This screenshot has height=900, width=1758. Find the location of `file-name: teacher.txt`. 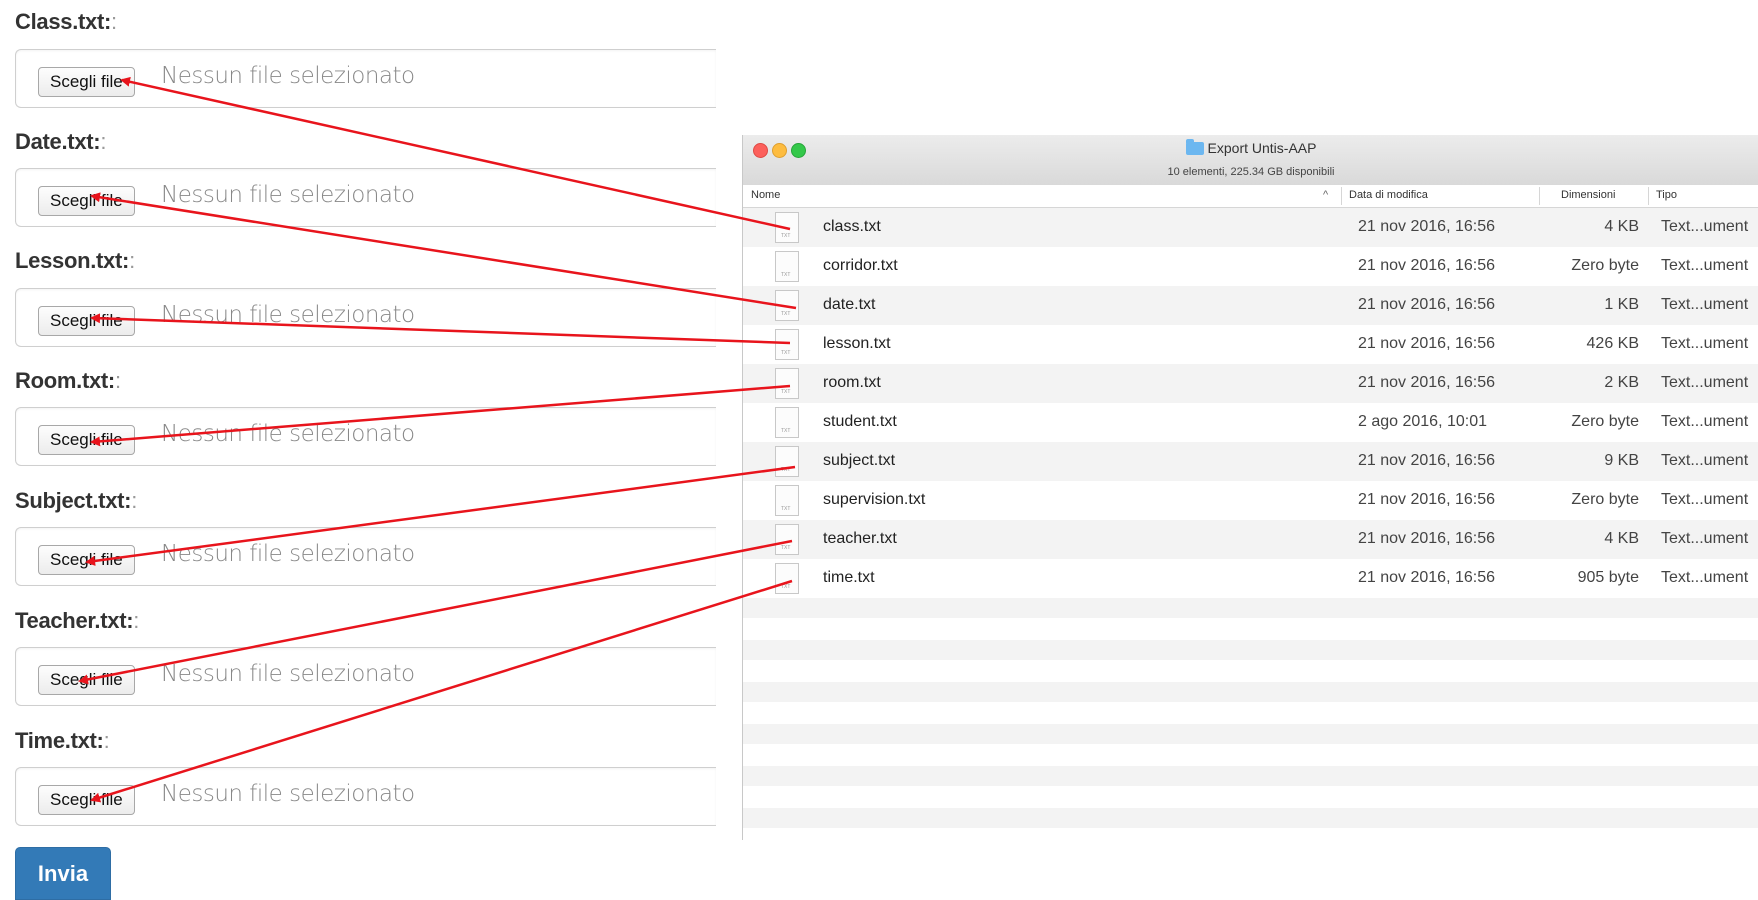

file-name: teacher.txt is located at coordinates (860, 538).